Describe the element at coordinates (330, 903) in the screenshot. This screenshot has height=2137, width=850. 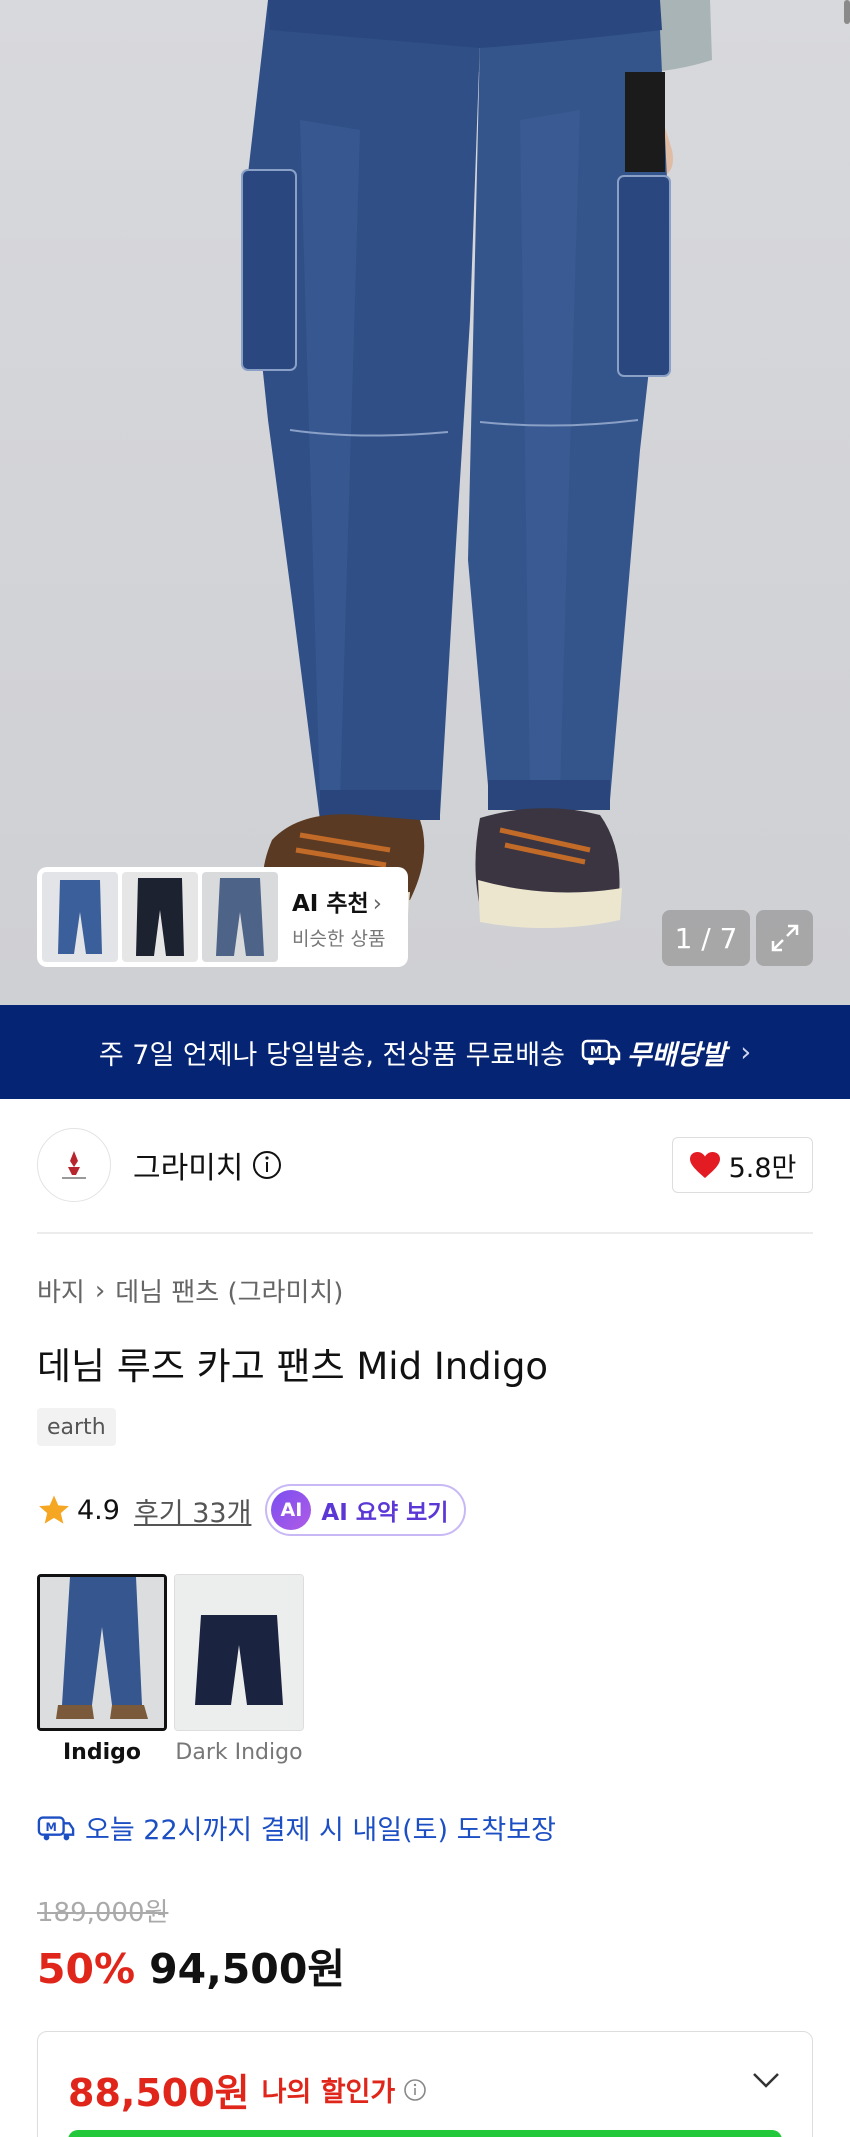
I see `ai-recommend-title: AI 추천` at that location.